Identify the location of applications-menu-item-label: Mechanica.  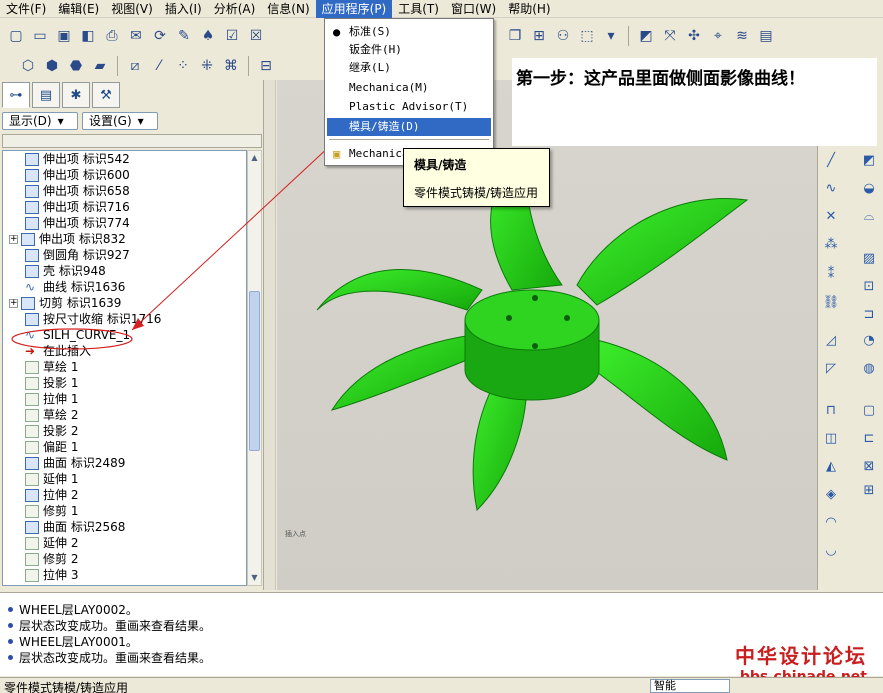
(379, 153).